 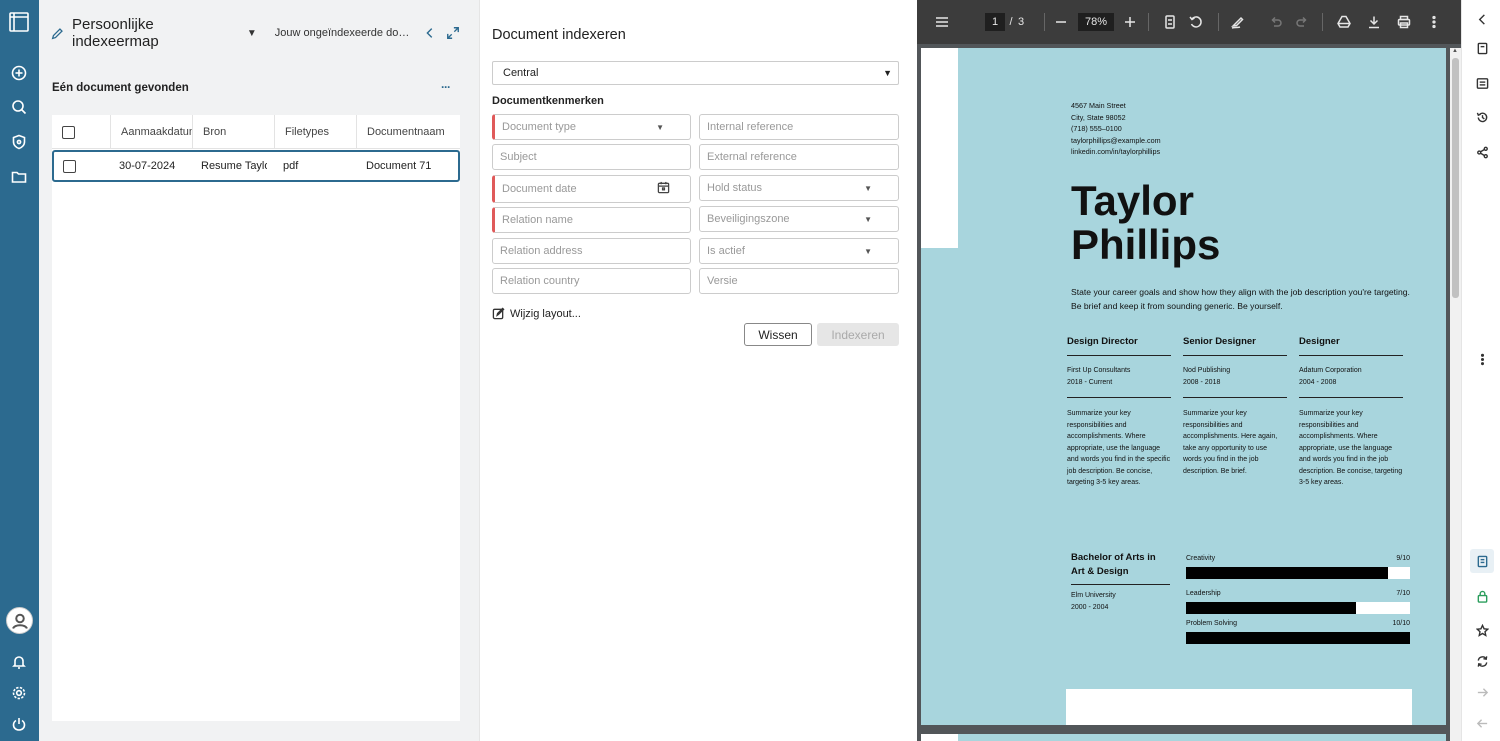 What do you see at coordinates (19, 142) in the screenshot?
I see `shield-icon` at bounding box center [19, 142].